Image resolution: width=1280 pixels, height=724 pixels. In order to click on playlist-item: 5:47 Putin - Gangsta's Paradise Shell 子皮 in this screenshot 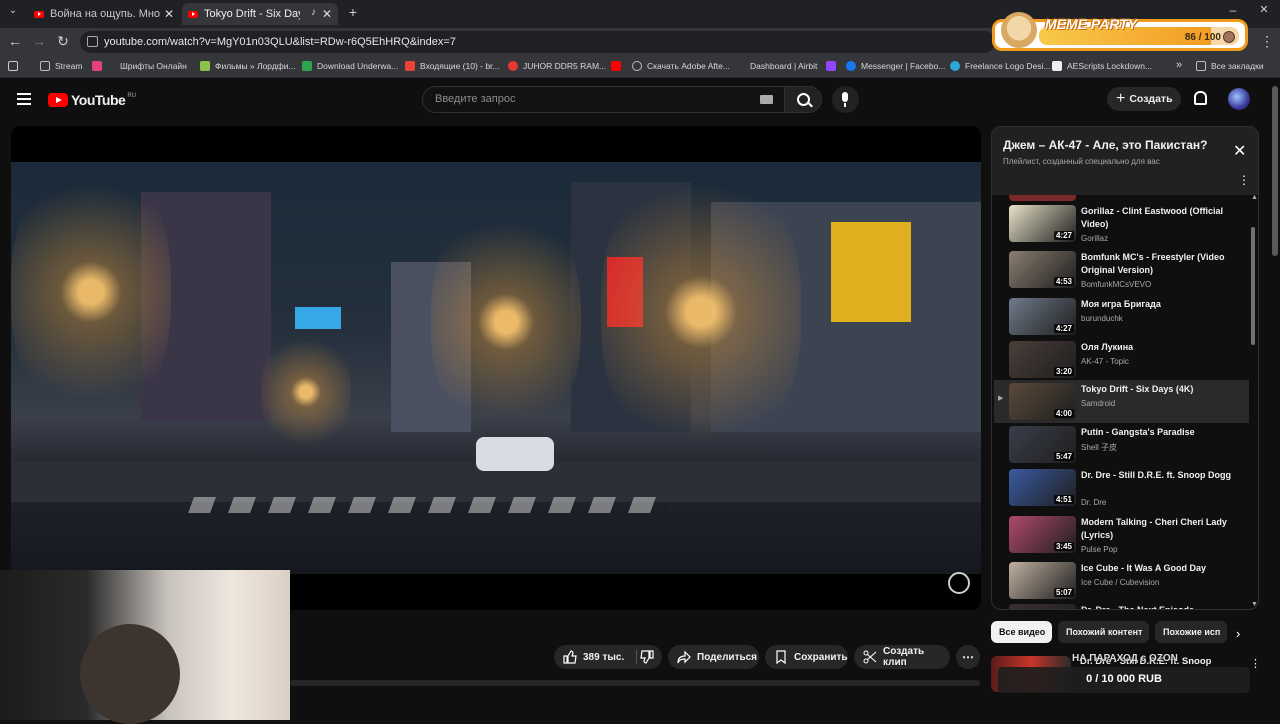, I will do `click(1121, 444)`.